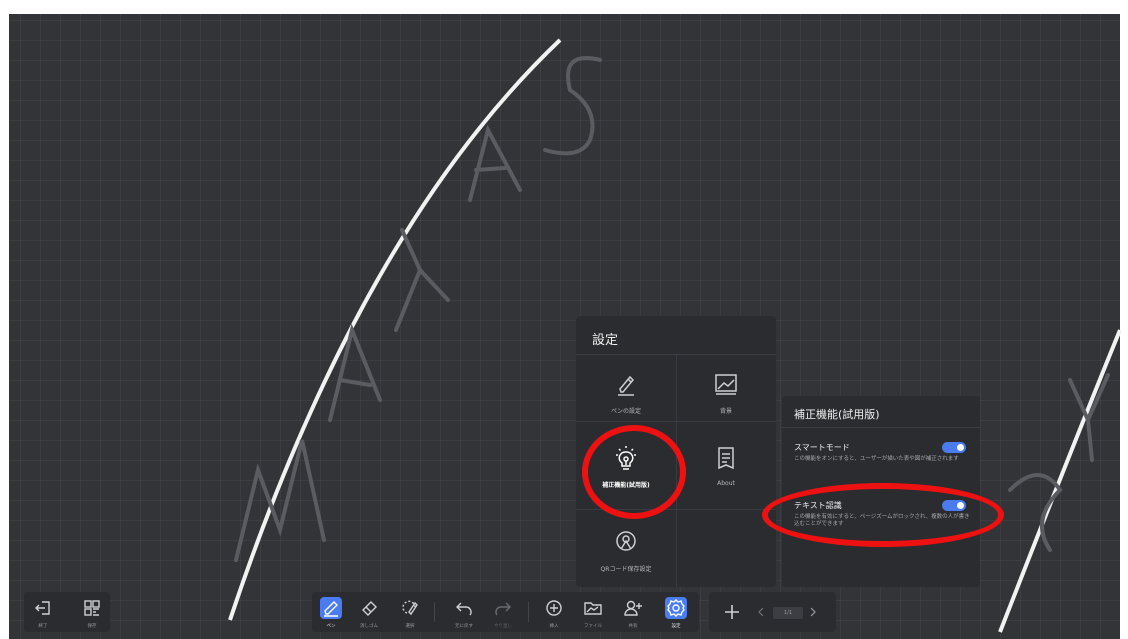 The image size is (1128, 639). I want to click on qr-code-icon, so click(92, 608).